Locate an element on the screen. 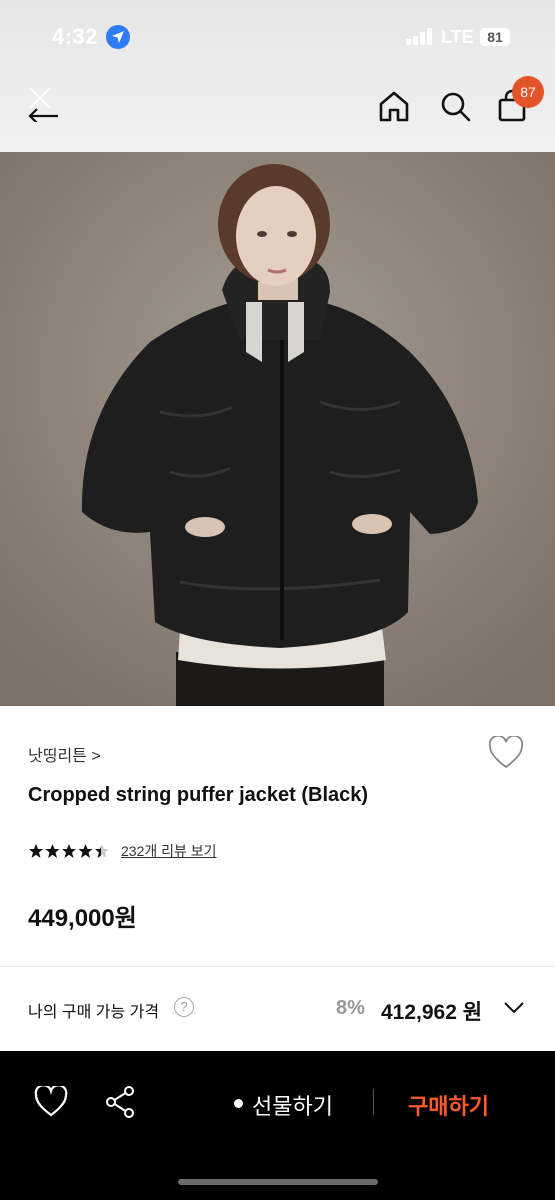 The width and height of the screenshot is (555, 1200). star-rating-icon is located at coordinates (69, 851).